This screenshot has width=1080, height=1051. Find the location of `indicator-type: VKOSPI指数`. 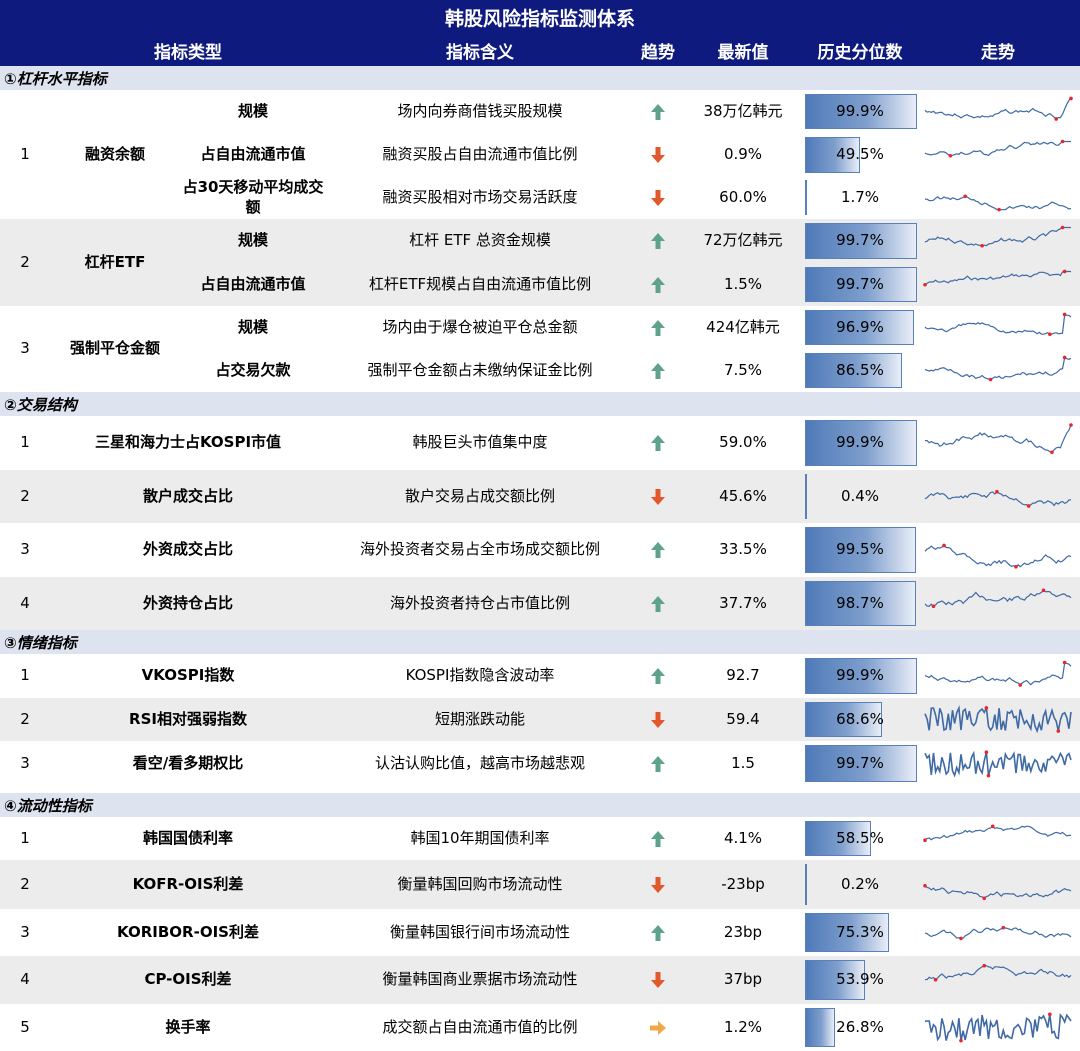

indicator-type: VKOSPI指数 is located at coordinates (188, 675).